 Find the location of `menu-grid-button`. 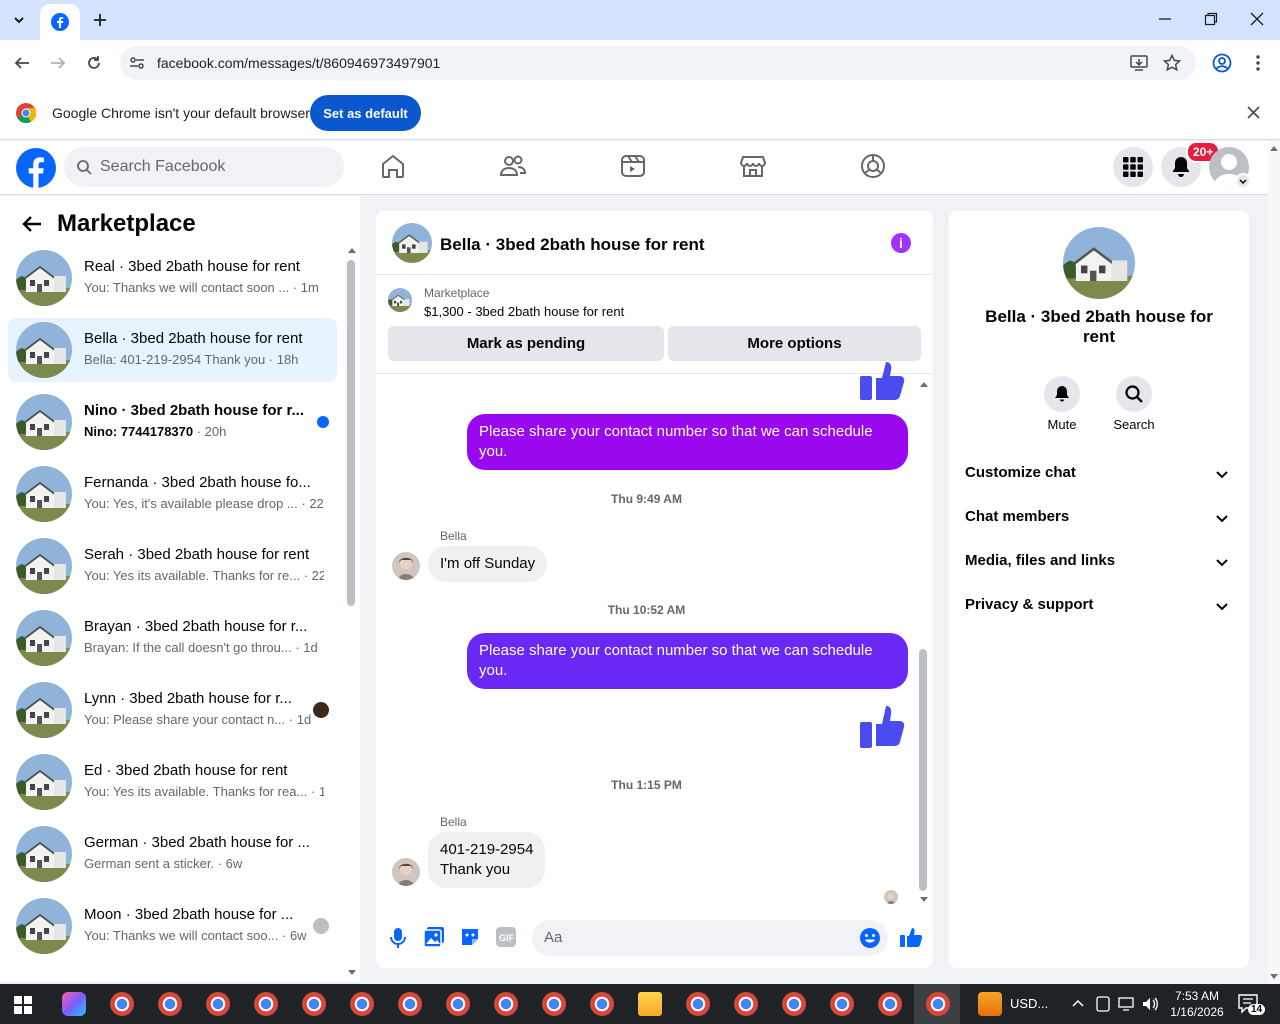

menu-grid-button is located at coordinates (1133, 167).